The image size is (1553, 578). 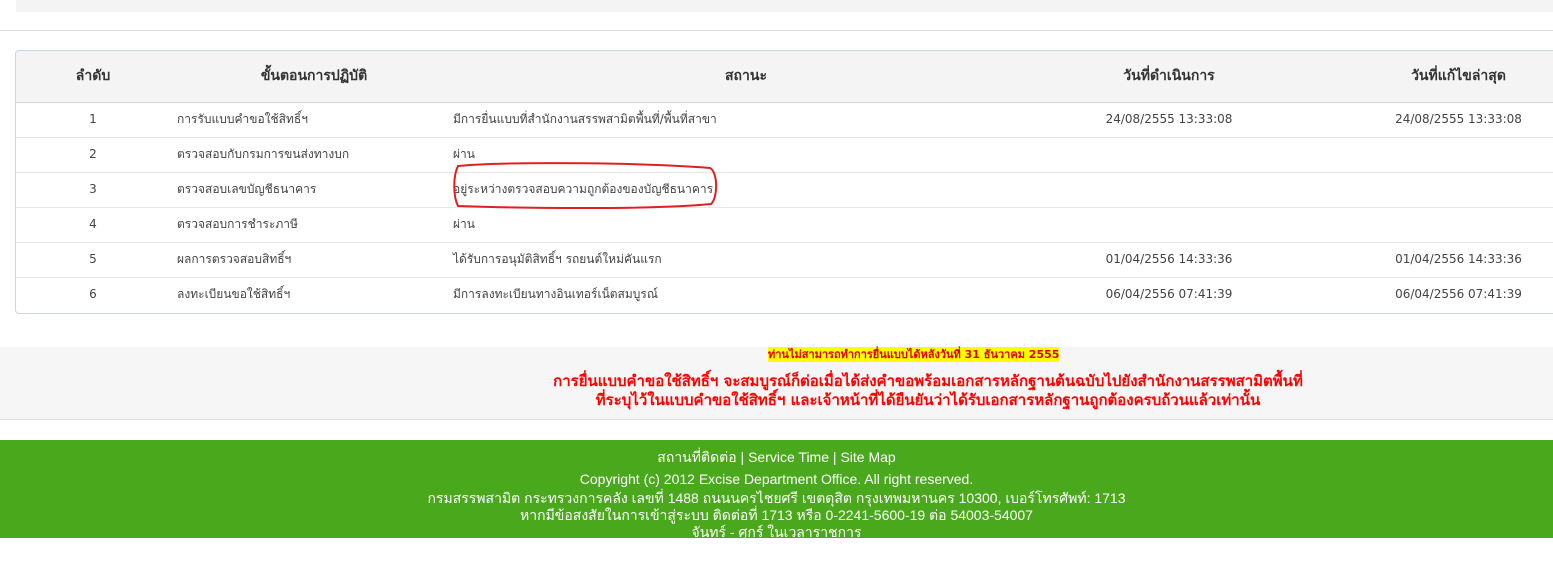 I want to click on cell-modified: 01/04/2556 14:33:36, so click(x=1458, y=259).